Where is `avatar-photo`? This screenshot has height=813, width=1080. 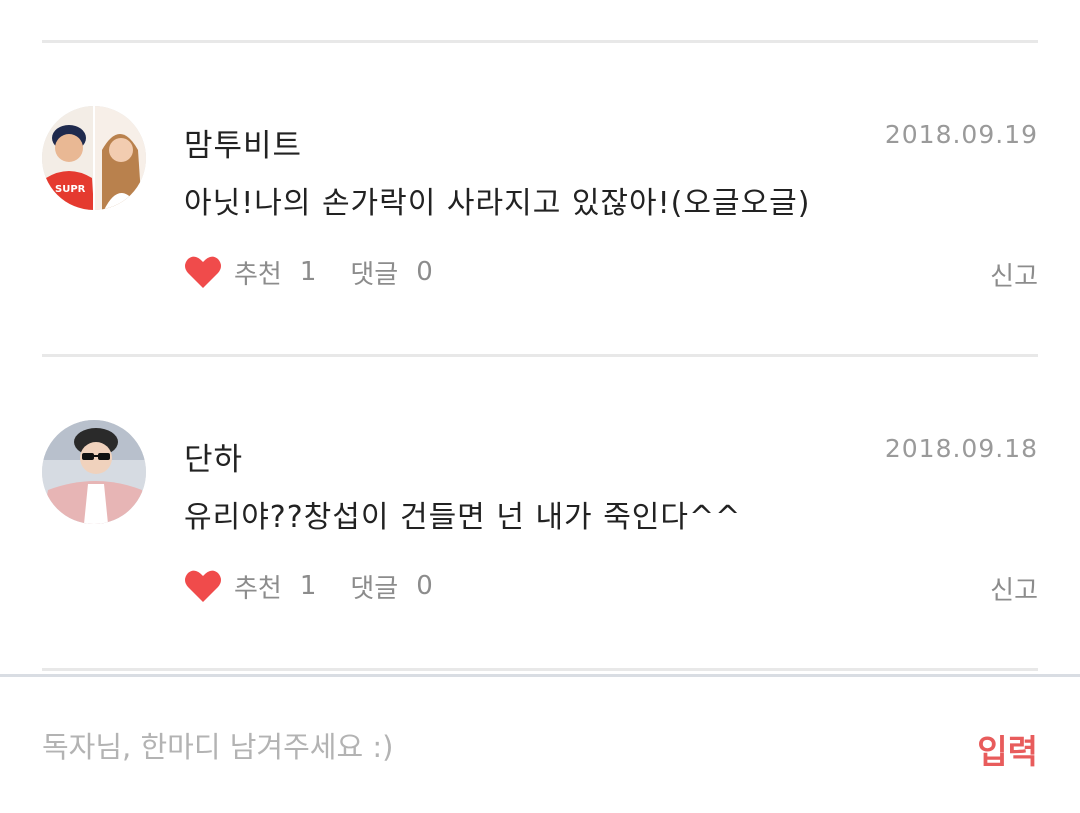 avatar-photo is located at coordinates (94, 472).